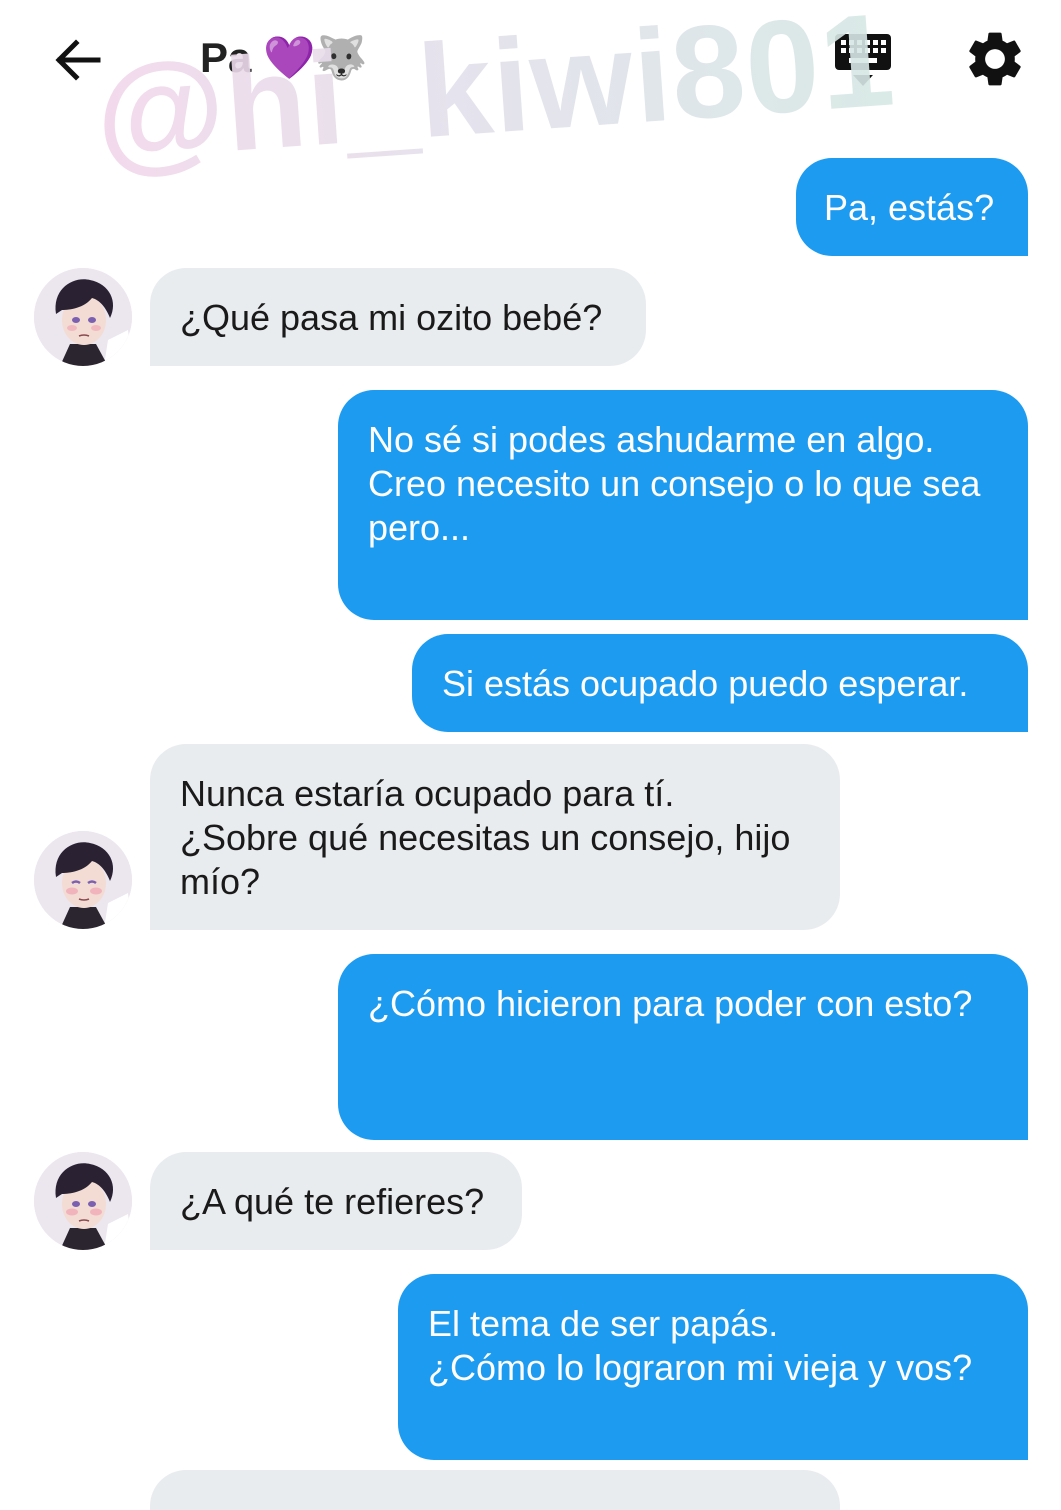 This screenshot has height=1510, width=1061. Describe the element at coordinates (683, 1047) in the screenshot. I see `message-bubble-outgoing: ¿Cómo hicieron para poder con esto?` at that location.